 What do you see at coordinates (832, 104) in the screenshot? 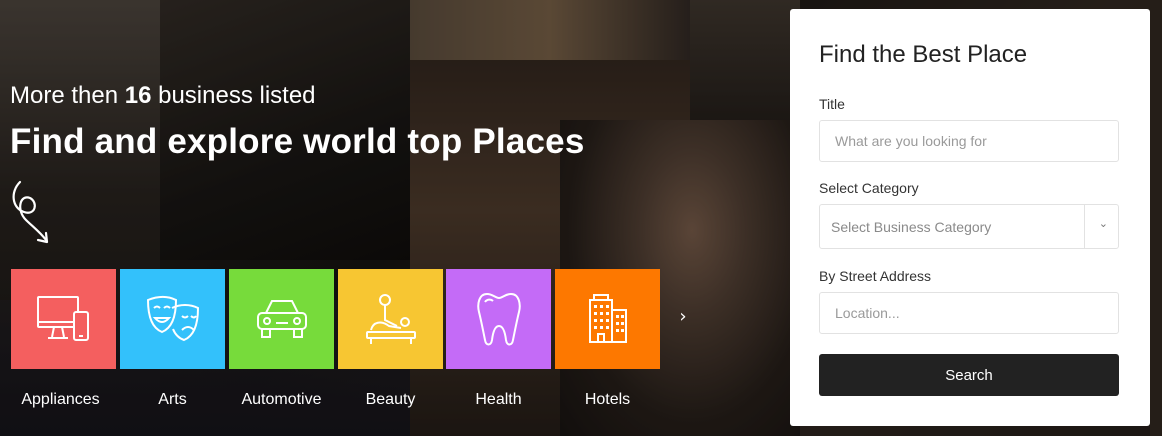
I see `title-field-label: Title` at bounding box center [832, 104].